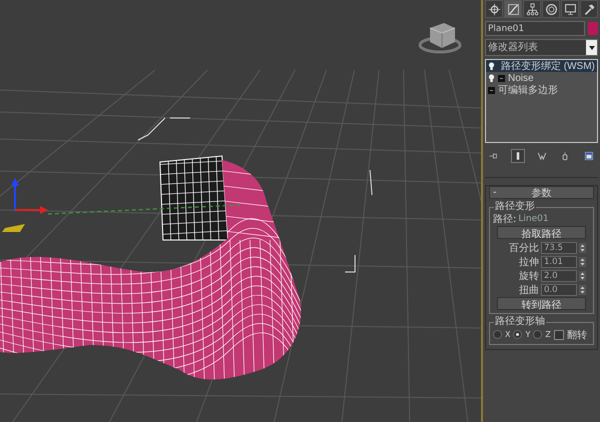  Describe the element at coordinates (520, 322) in the screenshot. I see `group-title: 路径变形轴` at that location.